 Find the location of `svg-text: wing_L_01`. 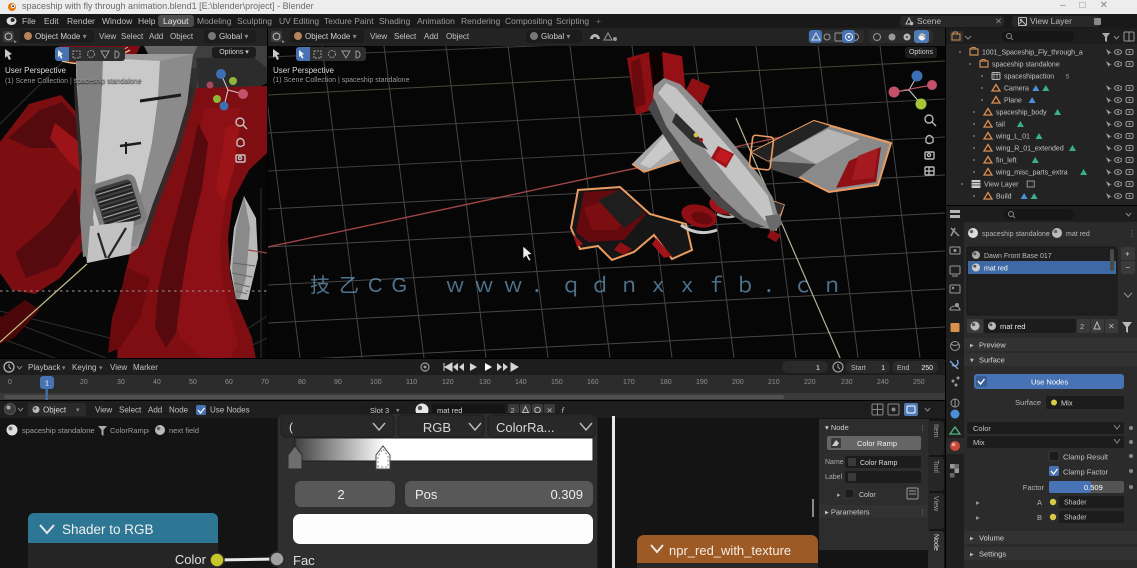

svg-text: wing_L_01 is located at coordinates (1012, 137).